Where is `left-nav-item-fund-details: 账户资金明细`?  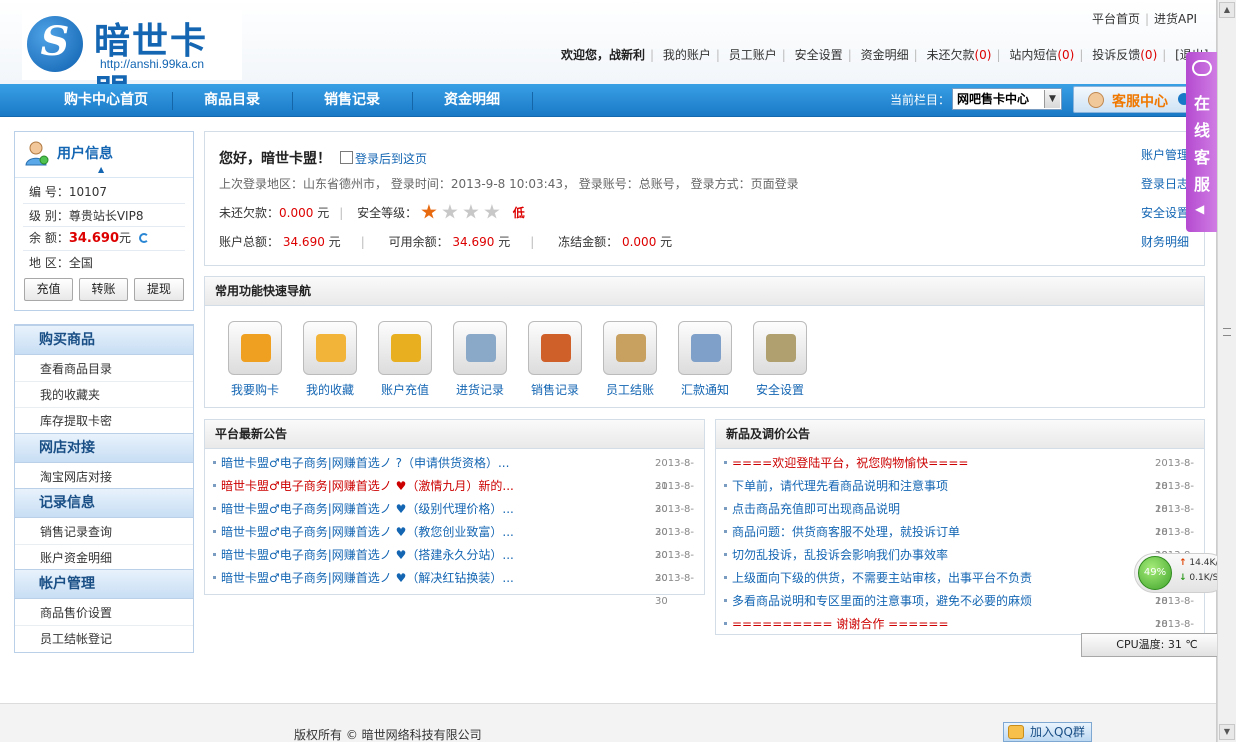 left-nav-item-fund-details: 账户资金明细 is located at coordinates (104, 558).